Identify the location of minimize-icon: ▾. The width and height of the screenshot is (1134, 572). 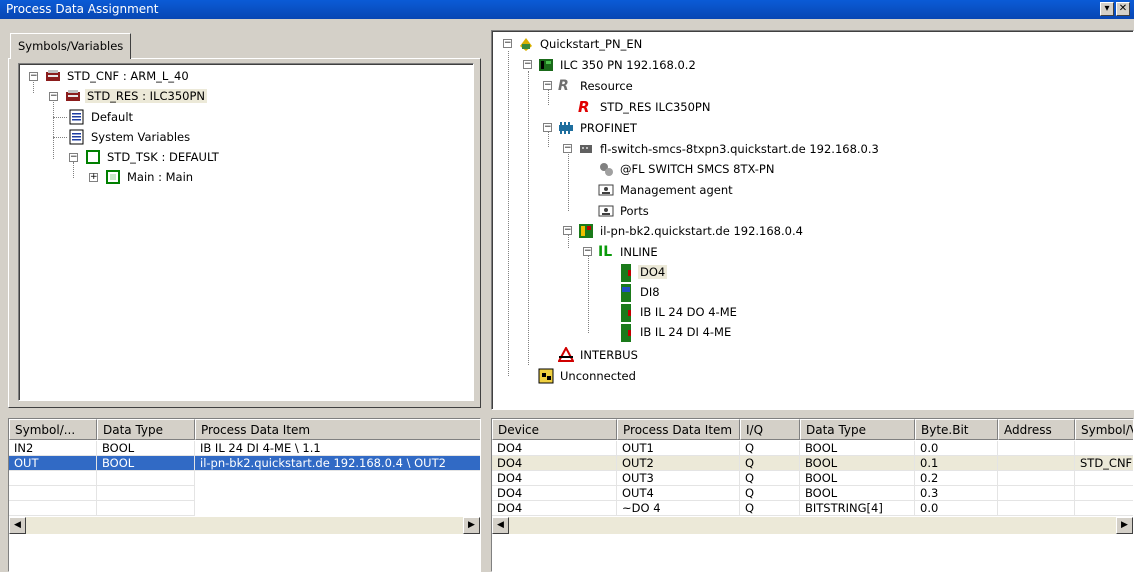
(1107, 9).